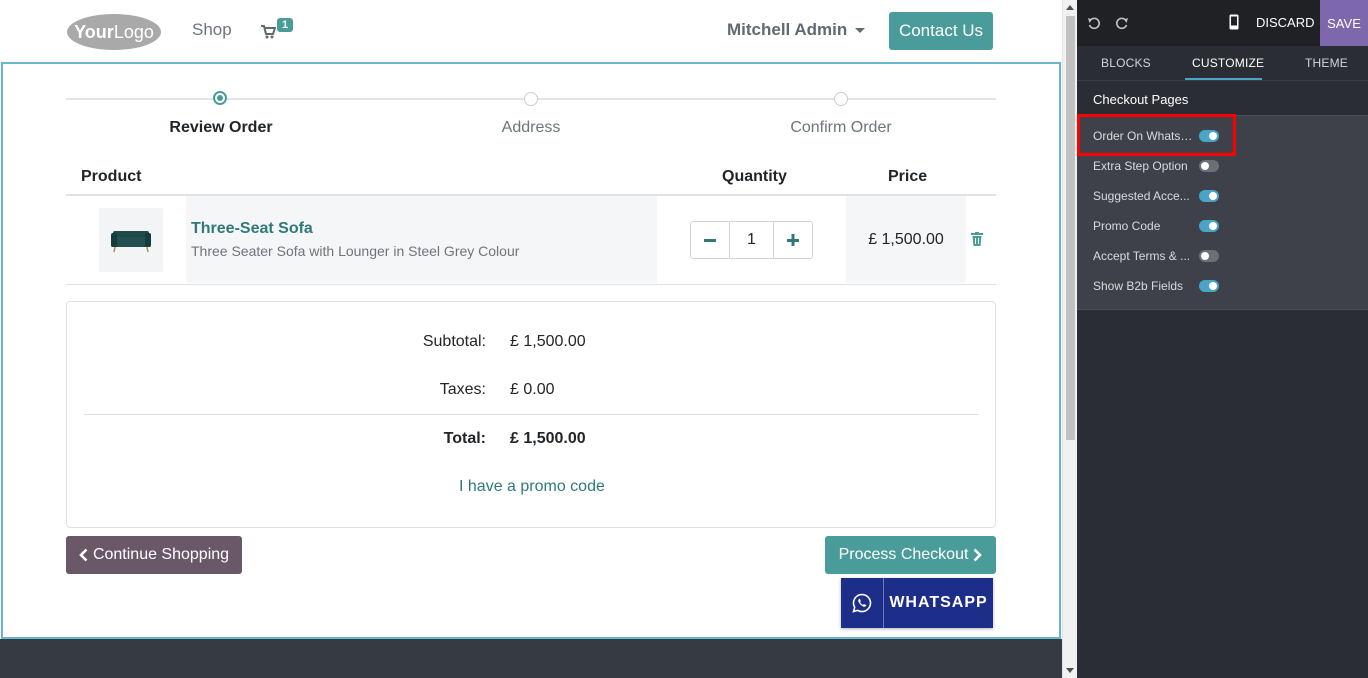  Describe the element at coordinates (1138, 286) in the screenshot. I see `option-label: Show B2b Fields` at that location.